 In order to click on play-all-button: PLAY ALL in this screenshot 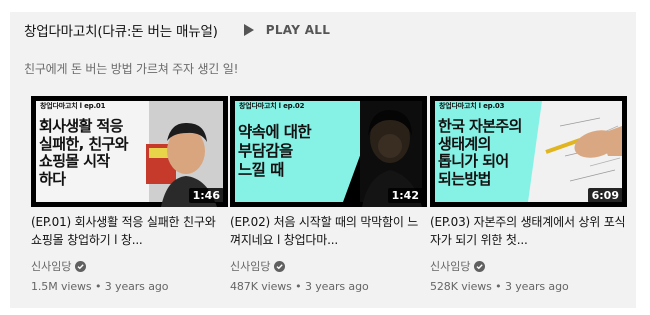, I will do `click(287, 30)`.